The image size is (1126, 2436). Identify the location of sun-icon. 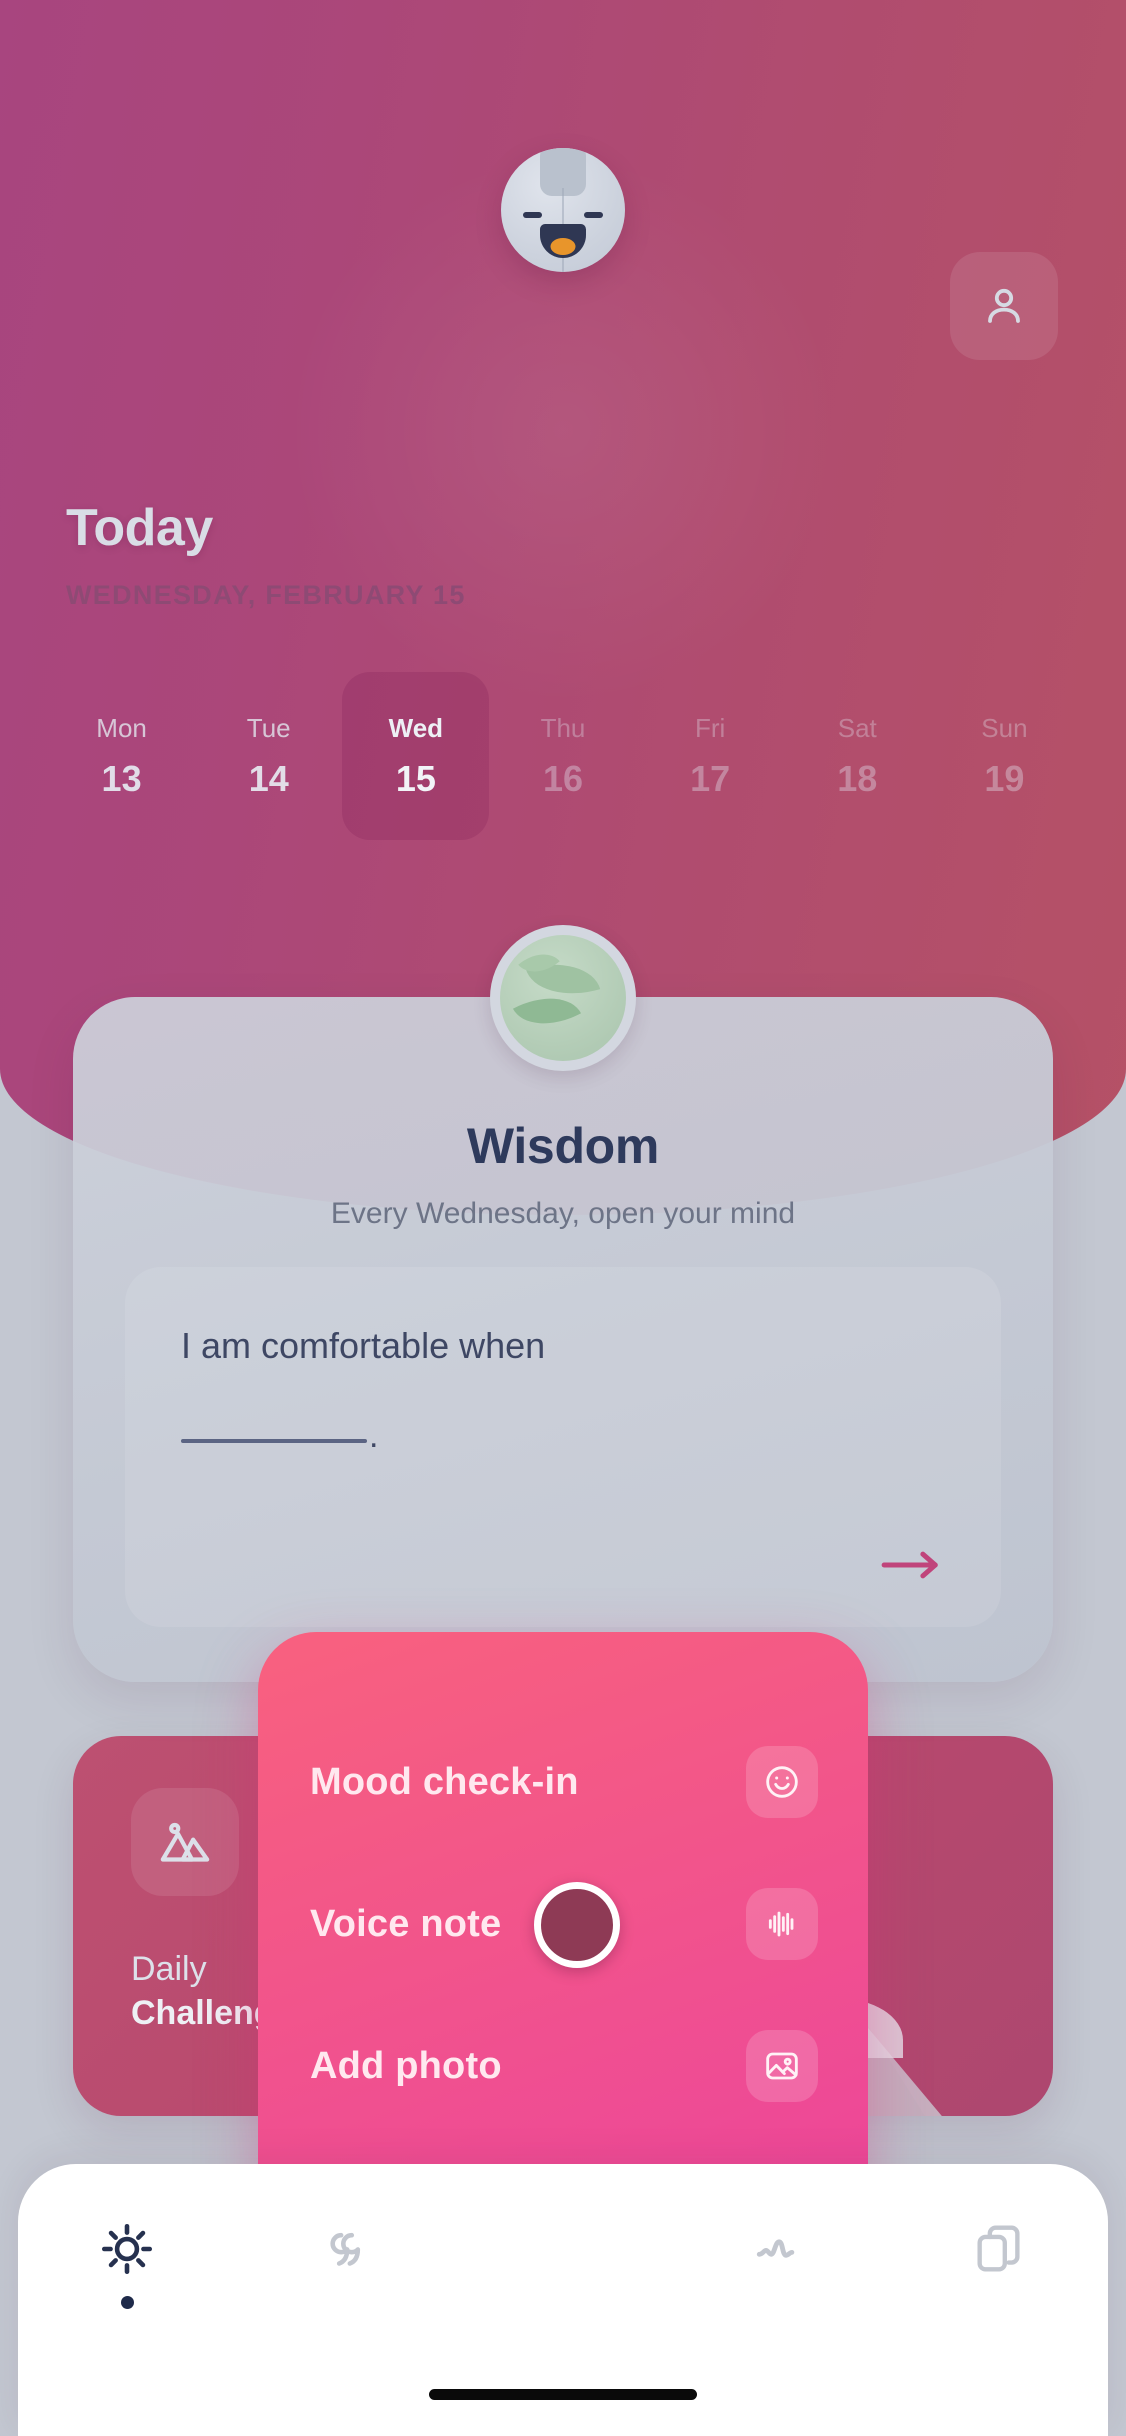
(127, 2249).